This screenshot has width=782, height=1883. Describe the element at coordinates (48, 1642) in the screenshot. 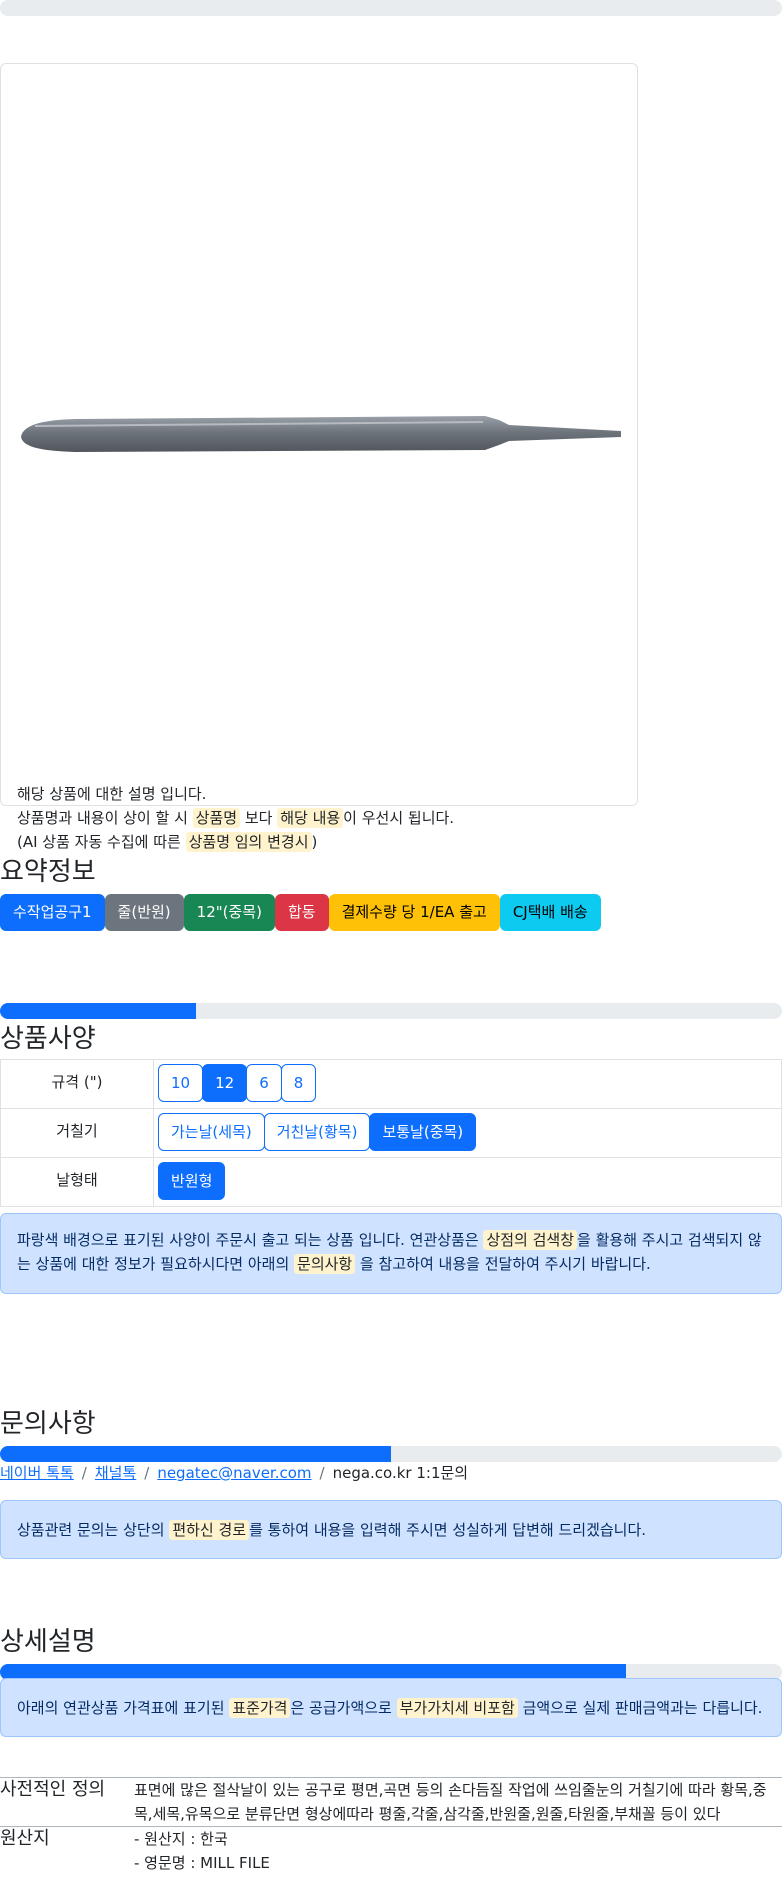

I see `detail-heading: 상세설명` at that location.